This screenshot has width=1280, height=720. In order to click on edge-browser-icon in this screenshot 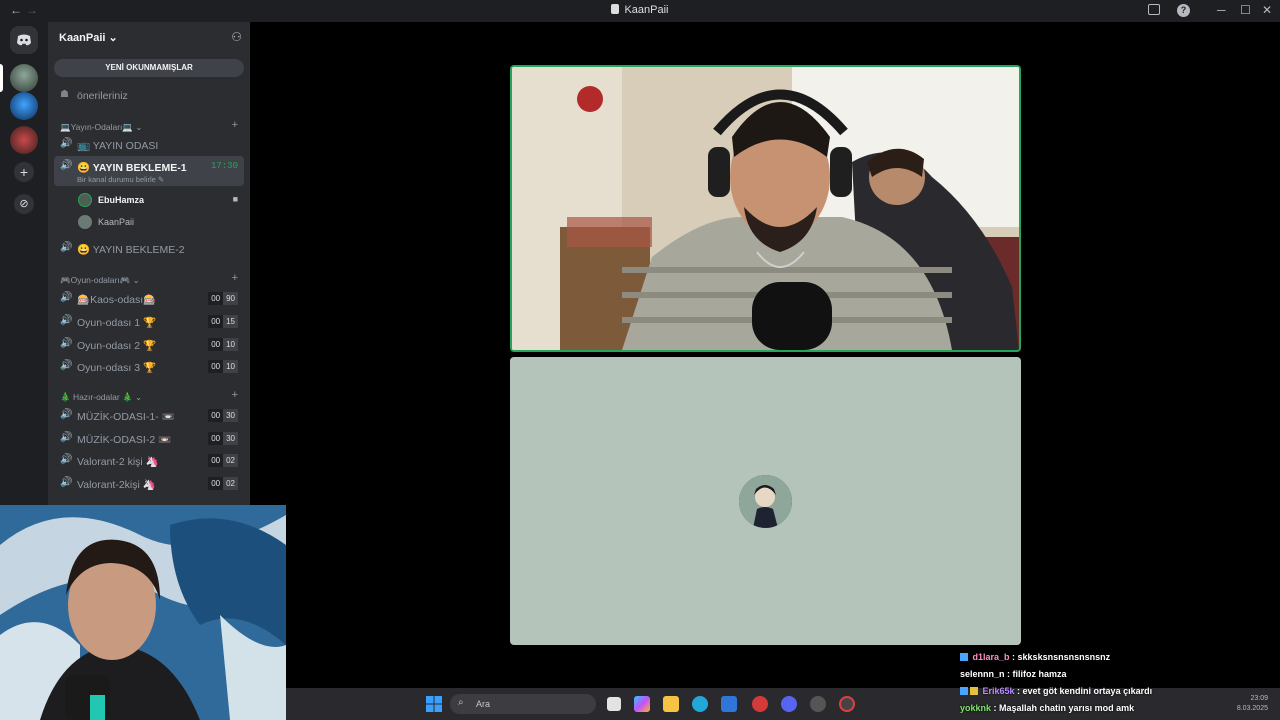, I will do `click(700, 704)`.